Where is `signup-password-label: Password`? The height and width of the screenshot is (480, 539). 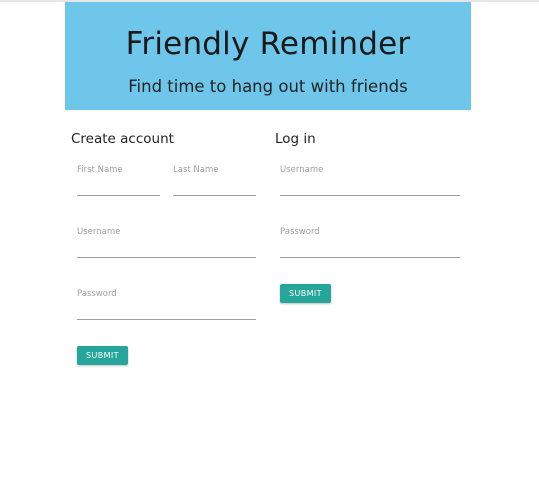 signup-password-label: Password is located at coordinates (97, 294).